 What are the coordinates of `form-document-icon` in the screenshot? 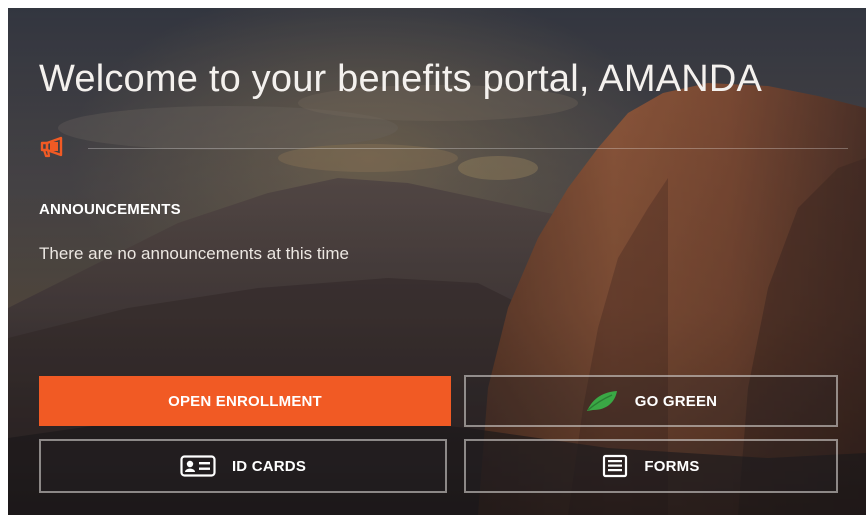 It's located at (615, 466).